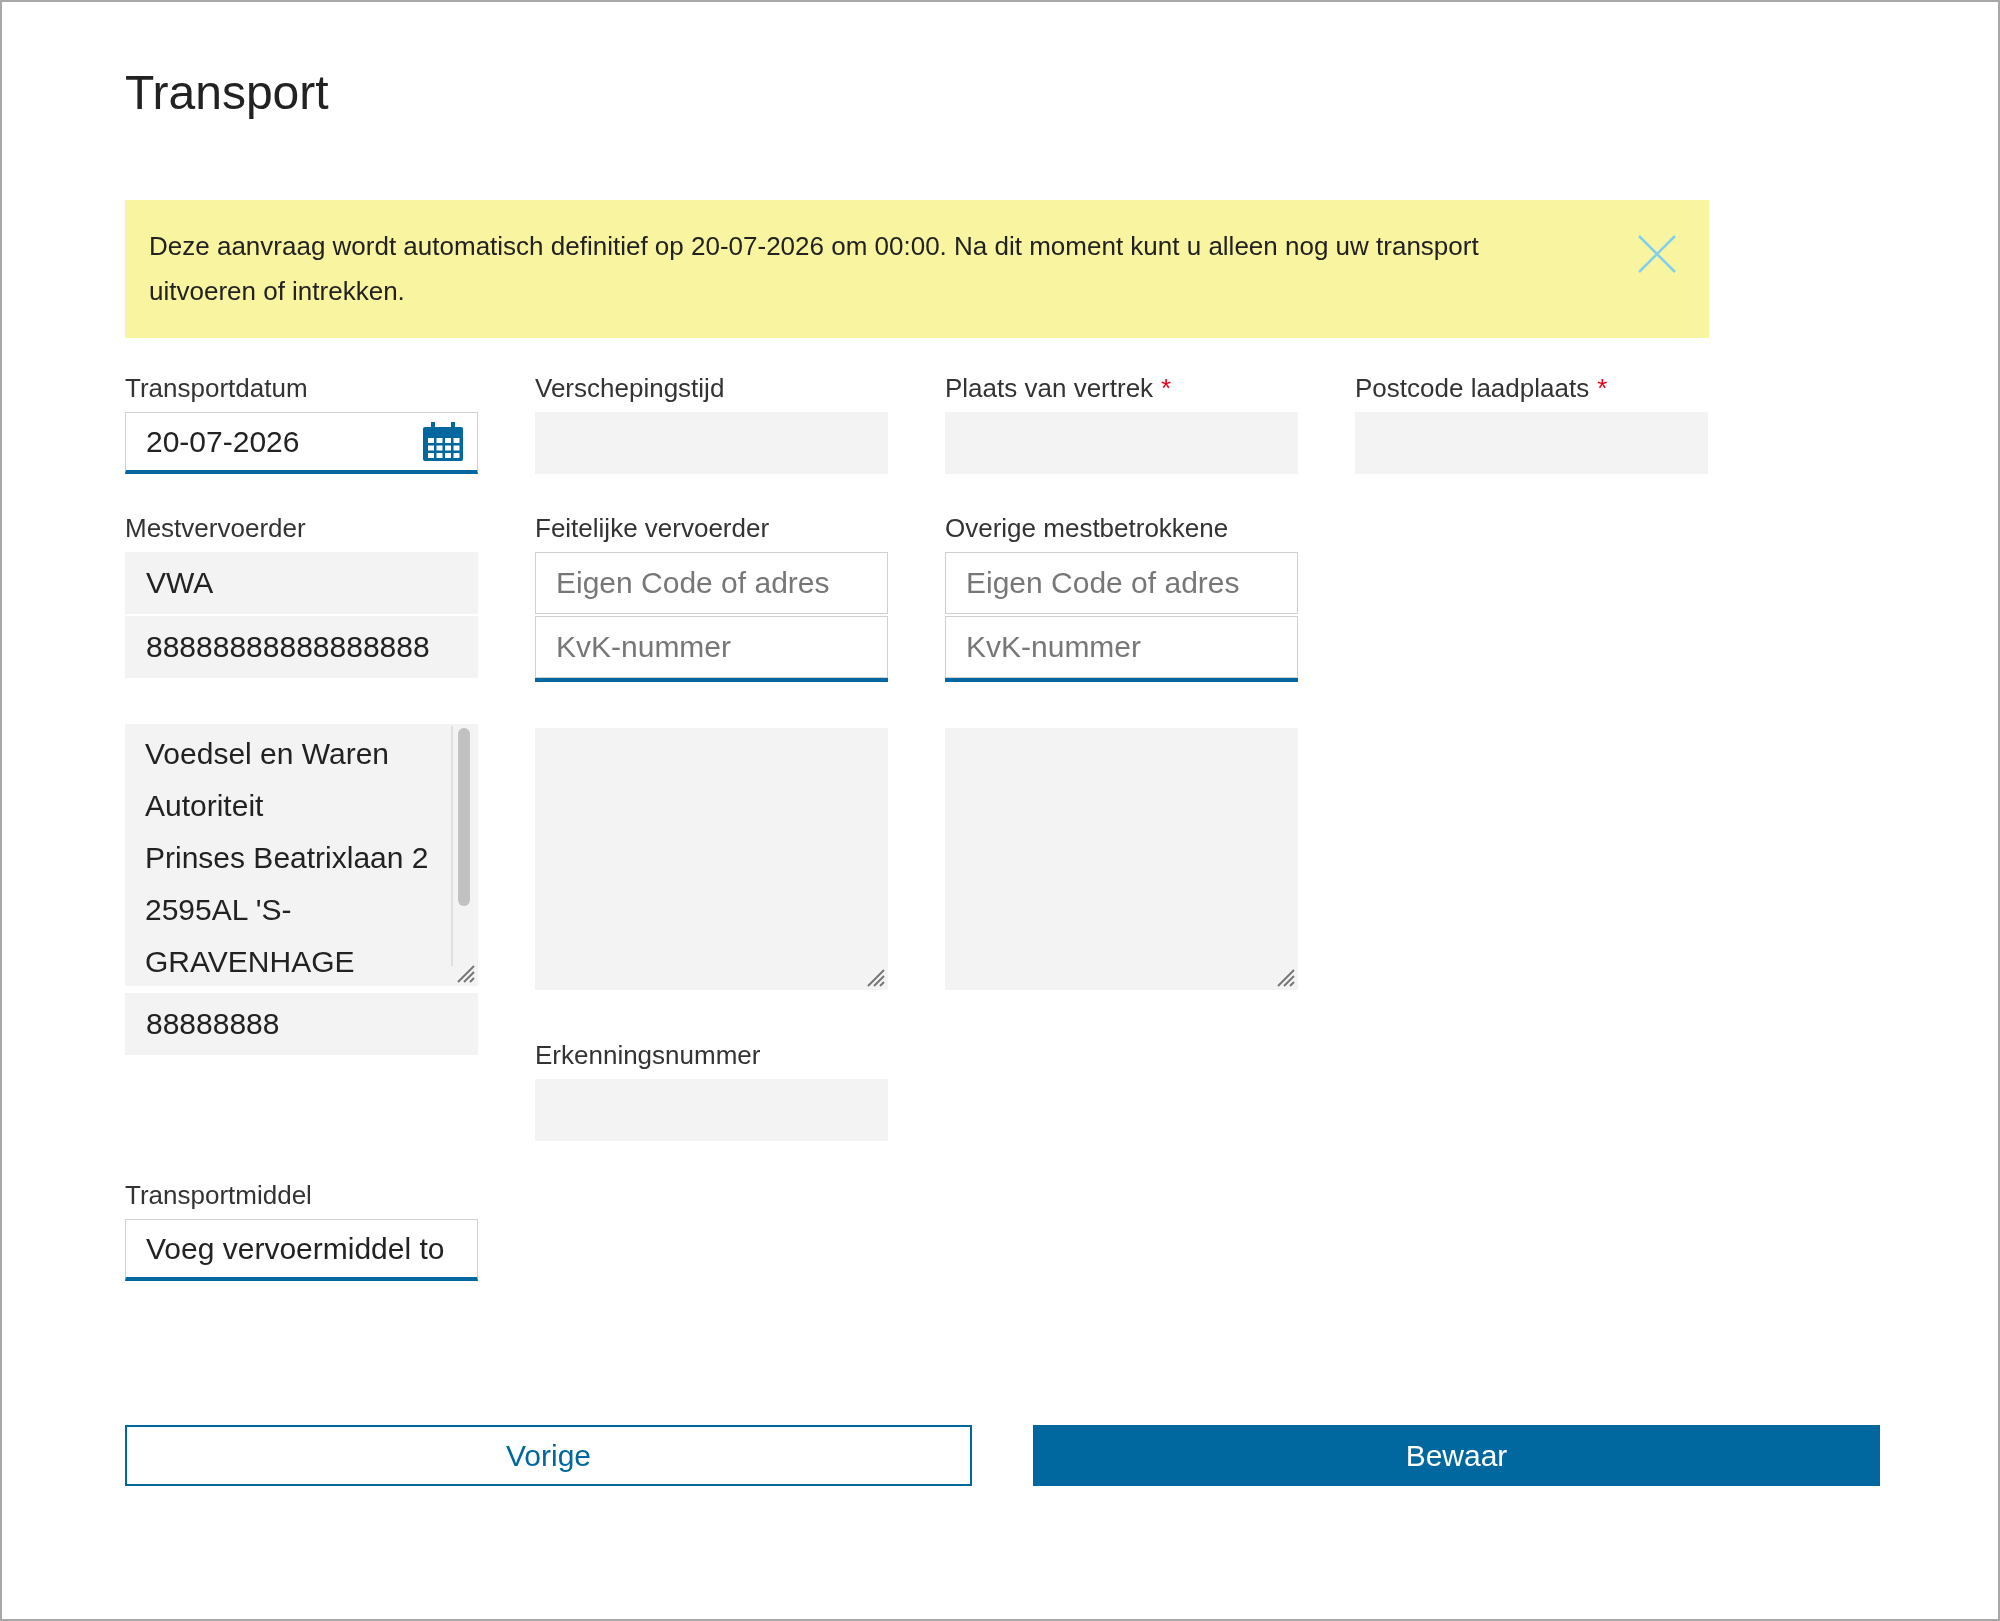  What do you see at coordinates (227, 93) in the screenshot?
I see `page-title: Transport` at bounding box center [227, 93].